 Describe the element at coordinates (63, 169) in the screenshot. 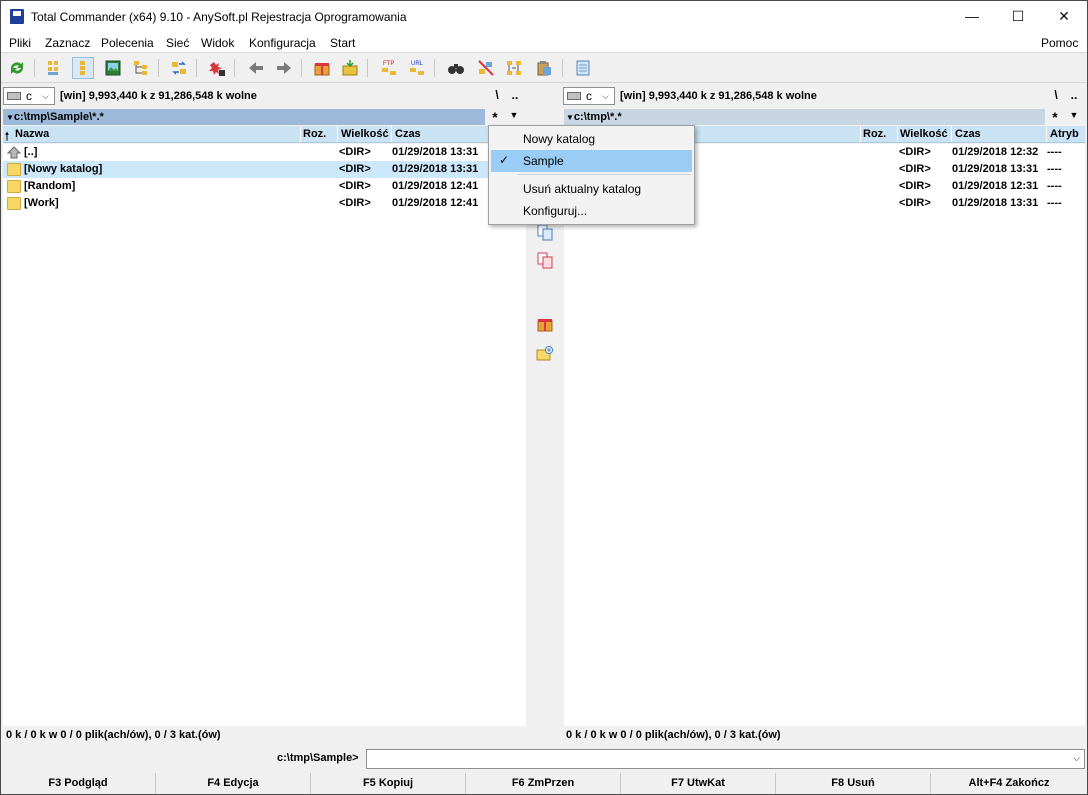

I see `file-name: [Nowy katalog]` at that location.